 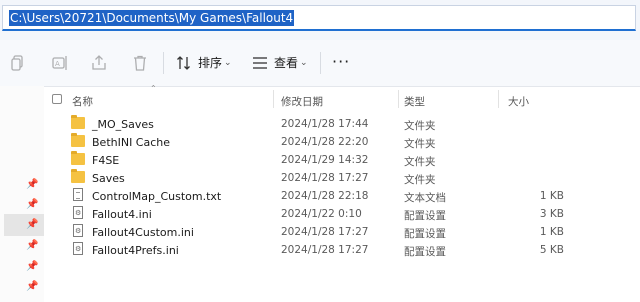 What do you see at coordinates (57, 99) in the screenshot?
I see `select-all-checkbox` at bounding box center [57, 99].